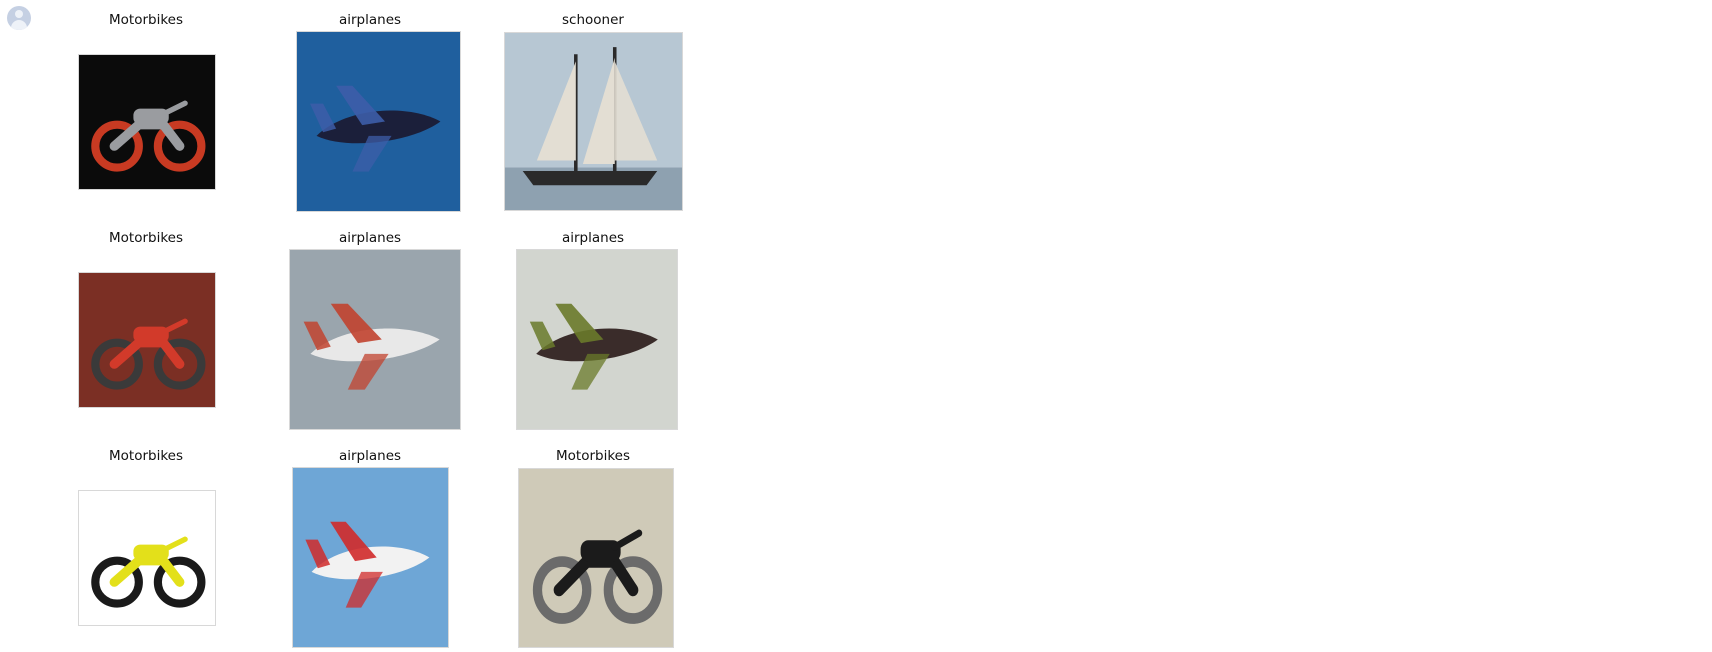 The width and height of the screenshot is (1712, 652). I want to click on avatar-head, so click(19, 14).